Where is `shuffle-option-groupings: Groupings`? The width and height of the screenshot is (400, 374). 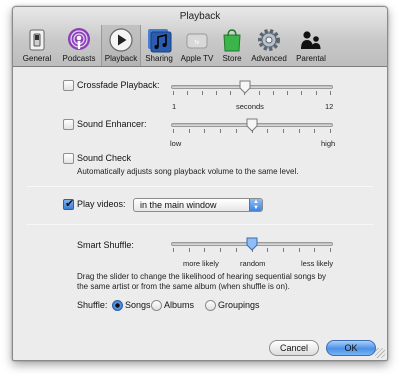 shuffle-option-groupings: Groupings is located at coordinates (239, 305).